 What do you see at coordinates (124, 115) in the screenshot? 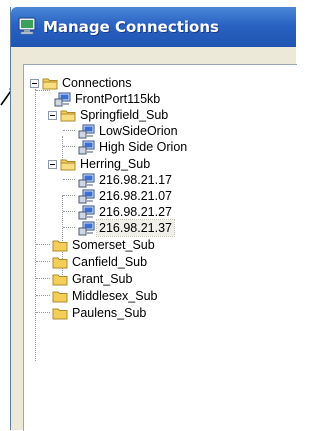
I see `tree-node-label: Springfield_Sub` at bounding box center [124, 115].